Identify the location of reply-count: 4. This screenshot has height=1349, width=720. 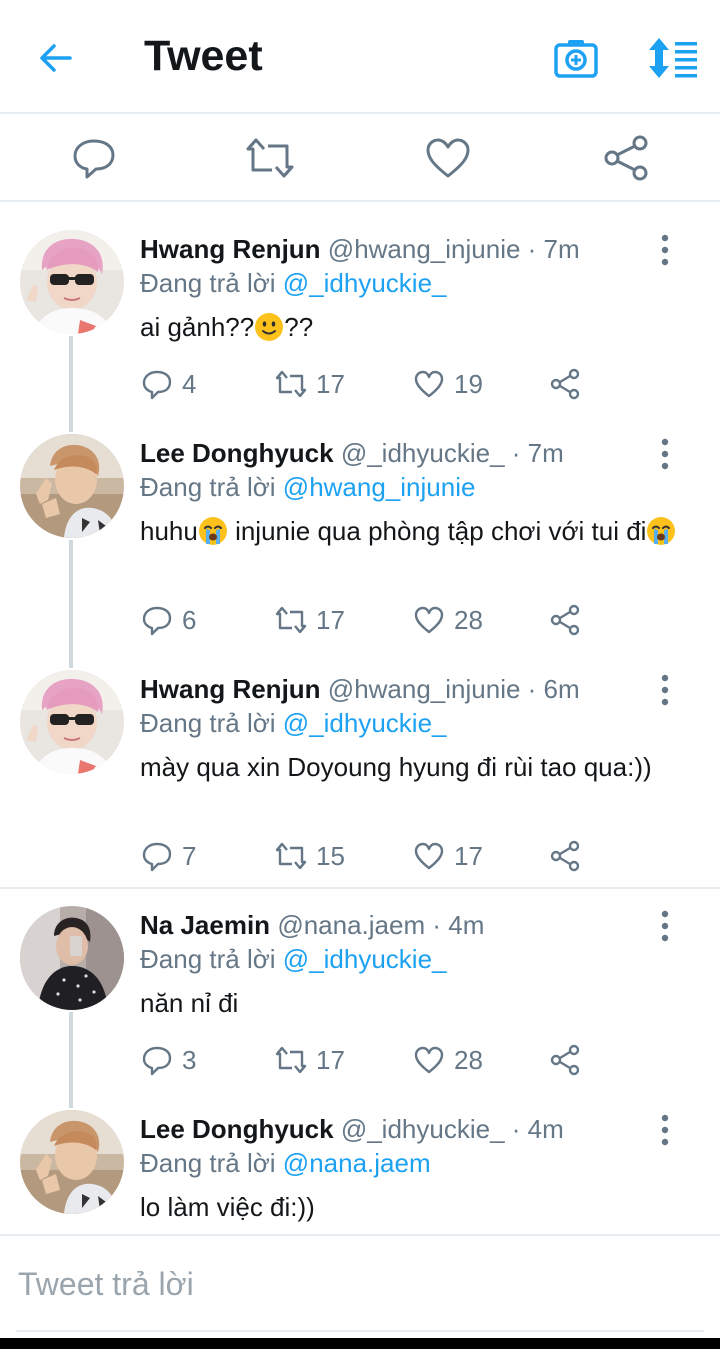
(189, 383).